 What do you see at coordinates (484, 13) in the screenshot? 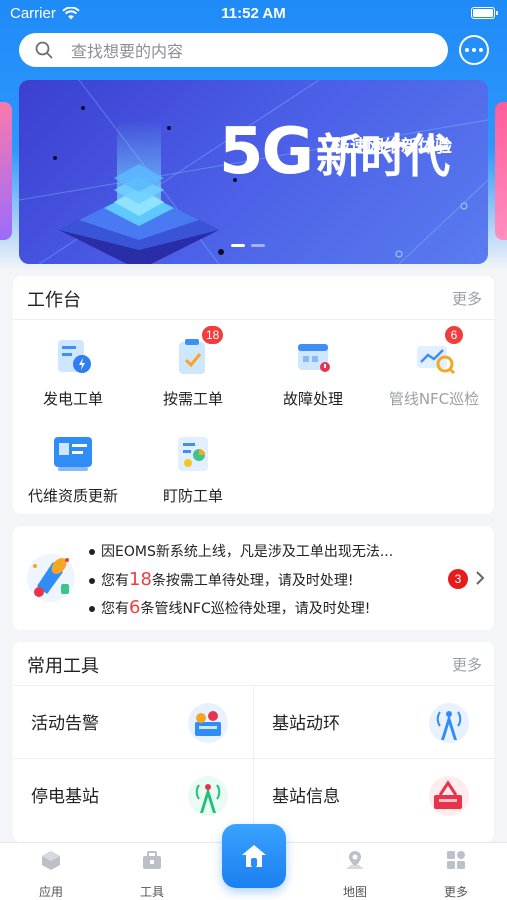
I see `battery-icon` at bounding box center [484, 13].